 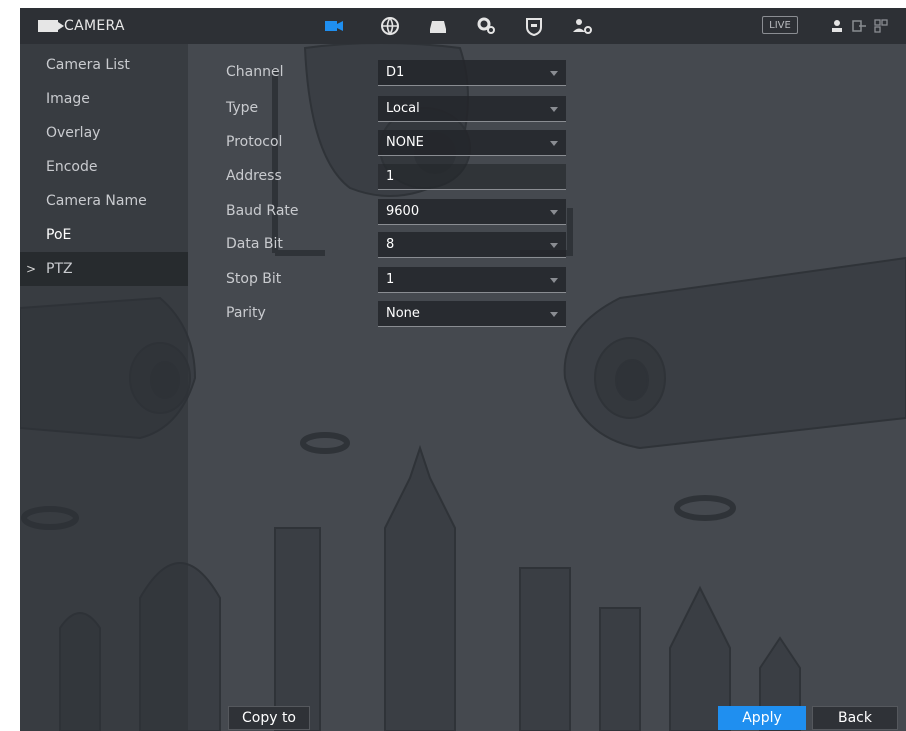 What do you see at coordinates (463, 26) in the screenshot?
I see `top-bar: CAMERA LIVE` at bounding box center [463, 26].